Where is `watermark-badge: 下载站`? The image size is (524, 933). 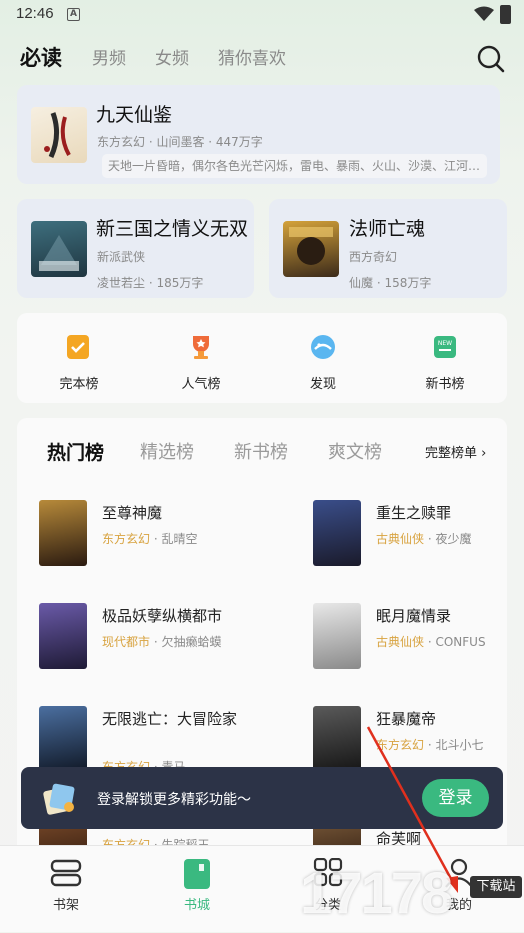 watermark-badge: 下载站 is located at coordinates (496, 887).